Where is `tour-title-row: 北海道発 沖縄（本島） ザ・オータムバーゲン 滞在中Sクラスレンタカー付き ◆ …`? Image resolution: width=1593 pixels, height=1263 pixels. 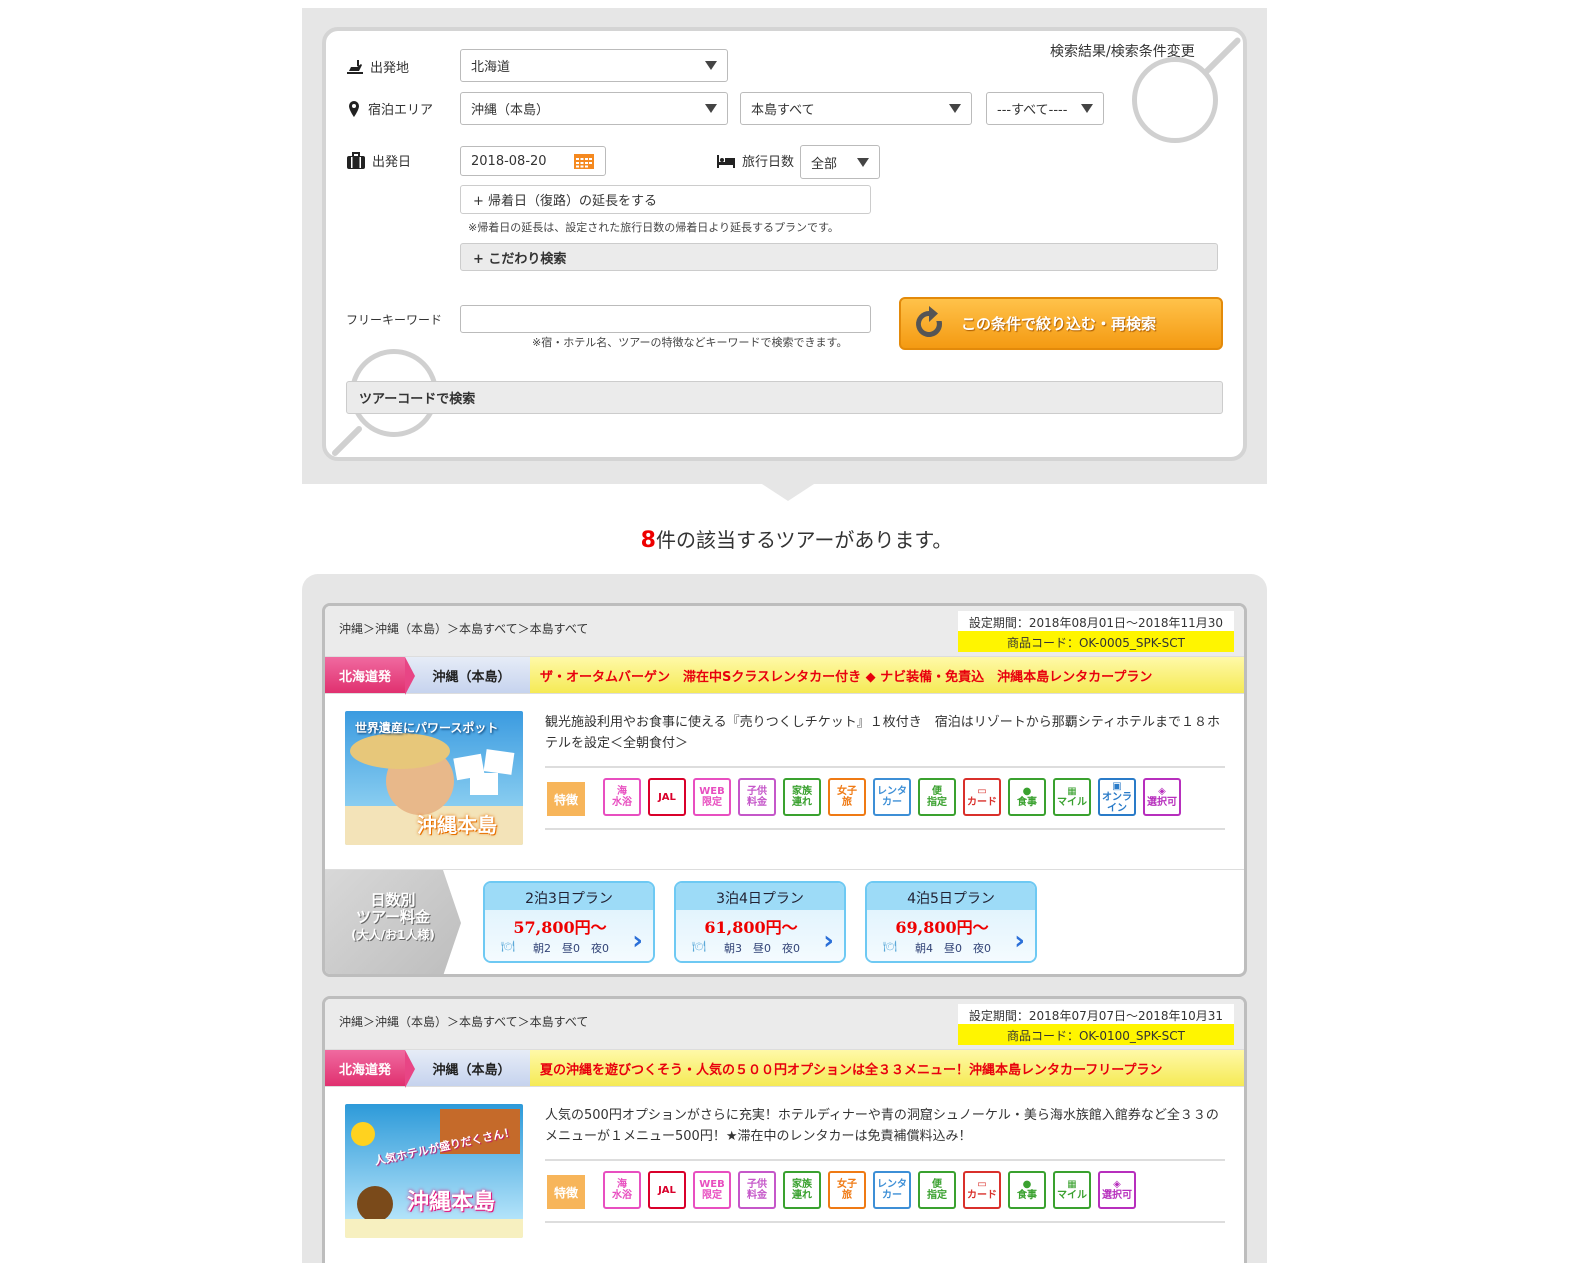 tour-title-row: 北海道発 沖縄（本島） ザ・オータムバーゲン 滞在中Sクラスレンタカー付き ◆ … is located at coordinates (784, 675).